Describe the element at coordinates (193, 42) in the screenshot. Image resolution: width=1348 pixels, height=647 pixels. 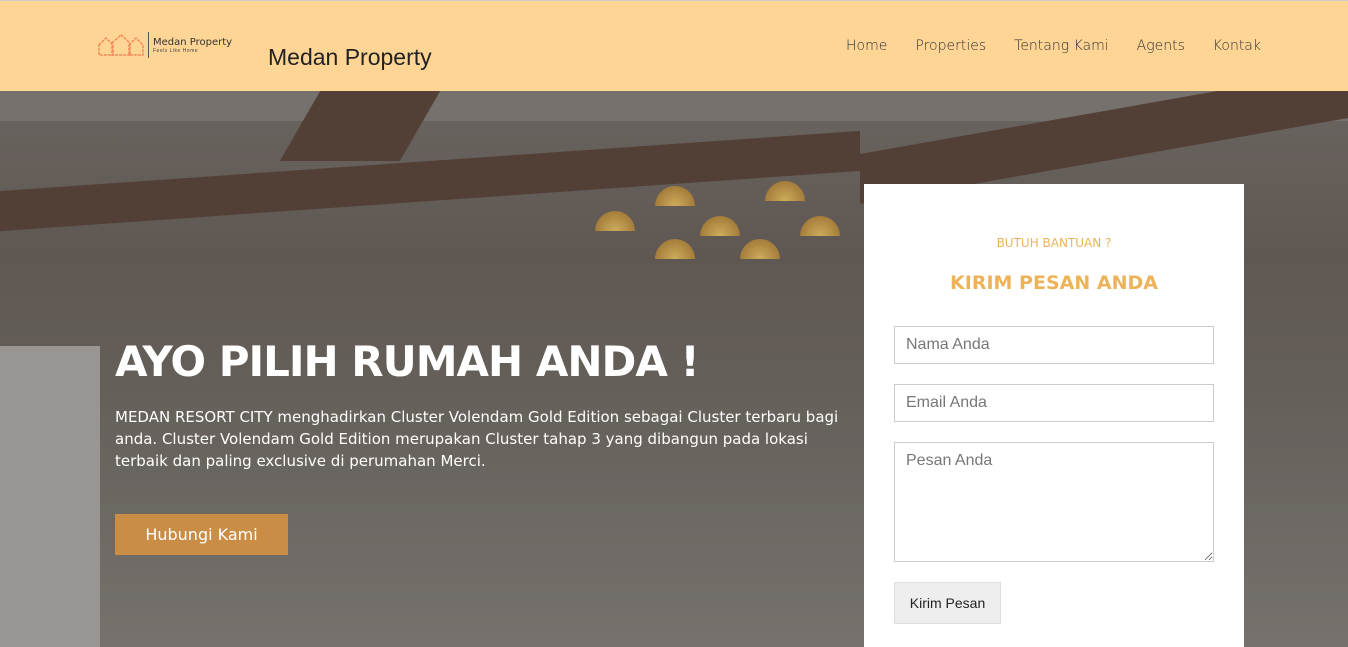
I see `logo-name: Medan Property` at that location.